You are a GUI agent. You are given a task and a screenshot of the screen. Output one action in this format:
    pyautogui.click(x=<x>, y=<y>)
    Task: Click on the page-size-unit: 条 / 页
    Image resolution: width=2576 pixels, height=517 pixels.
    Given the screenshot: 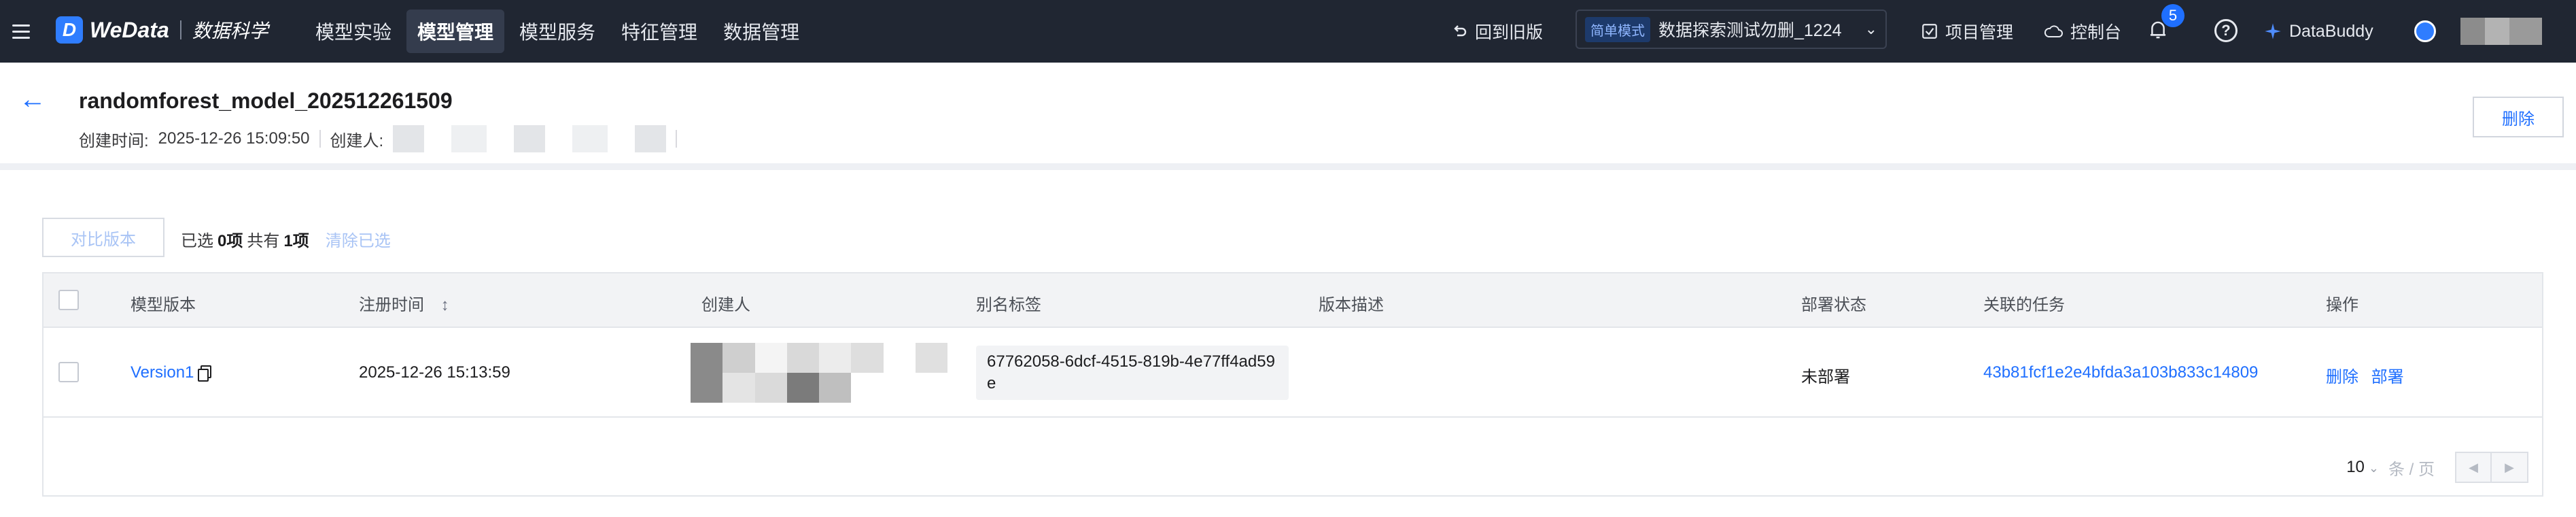 What is the action you would take?
    pyautogui.click(x=2411, y=469)
    